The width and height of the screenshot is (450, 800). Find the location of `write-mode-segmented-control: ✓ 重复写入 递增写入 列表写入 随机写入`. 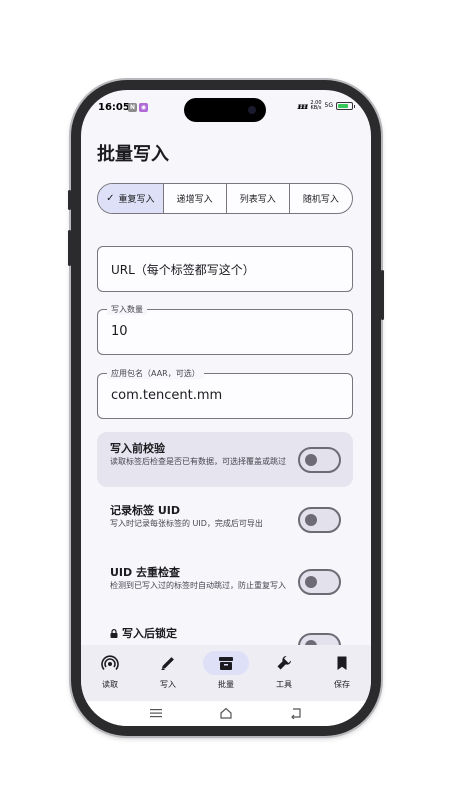

write-mode-segmented-control: ✓ 重复写入 递增写入 列表写入 随机写入 is located at coordinates (225, 198).